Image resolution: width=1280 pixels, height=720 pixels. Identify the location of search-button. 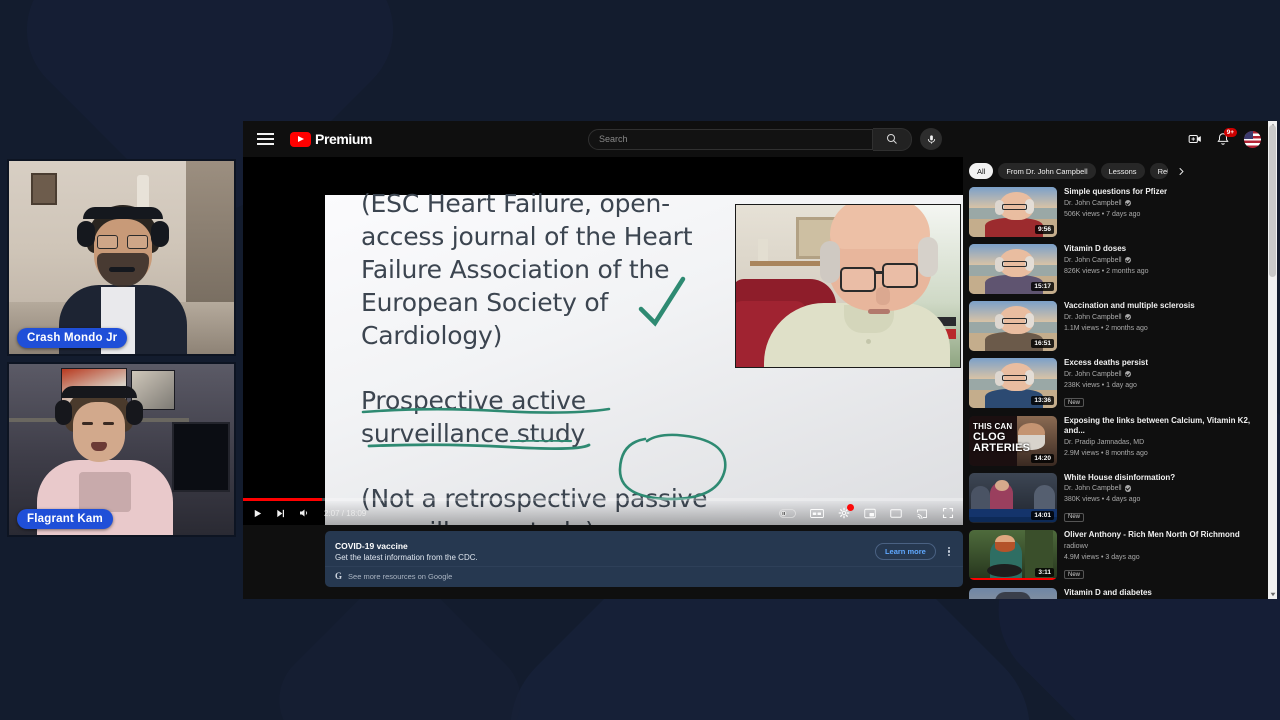
(892, 139).